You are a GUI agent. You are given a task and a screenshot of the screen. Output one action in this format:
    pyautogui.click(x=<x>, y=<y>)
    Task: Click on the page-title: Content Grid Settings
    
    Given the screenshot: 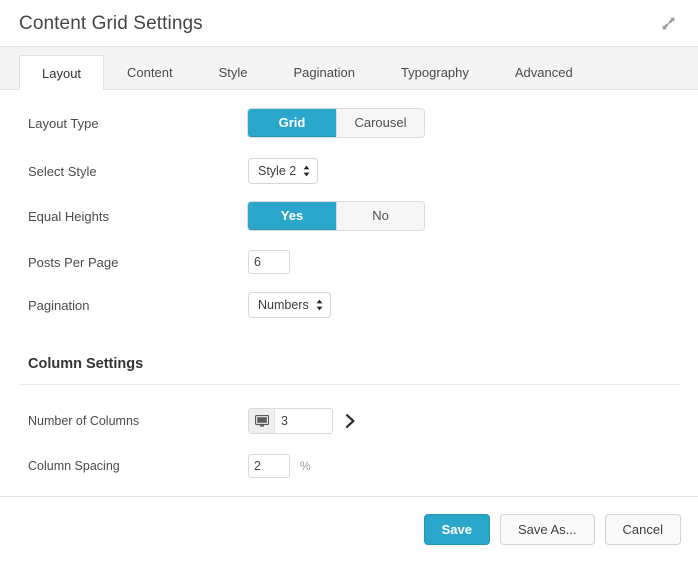 What is the action you would take?
    pyautogui.click(x=111, y=23)
    